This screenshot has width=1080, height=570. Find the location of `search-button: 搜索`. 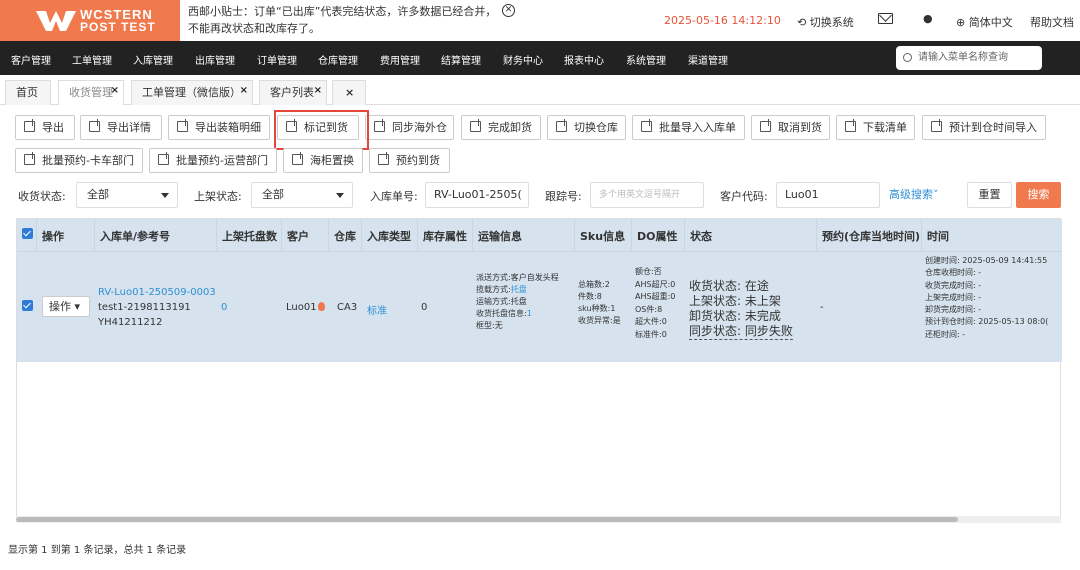

search-button: 搜索 is located at coordinates (1038, 195).